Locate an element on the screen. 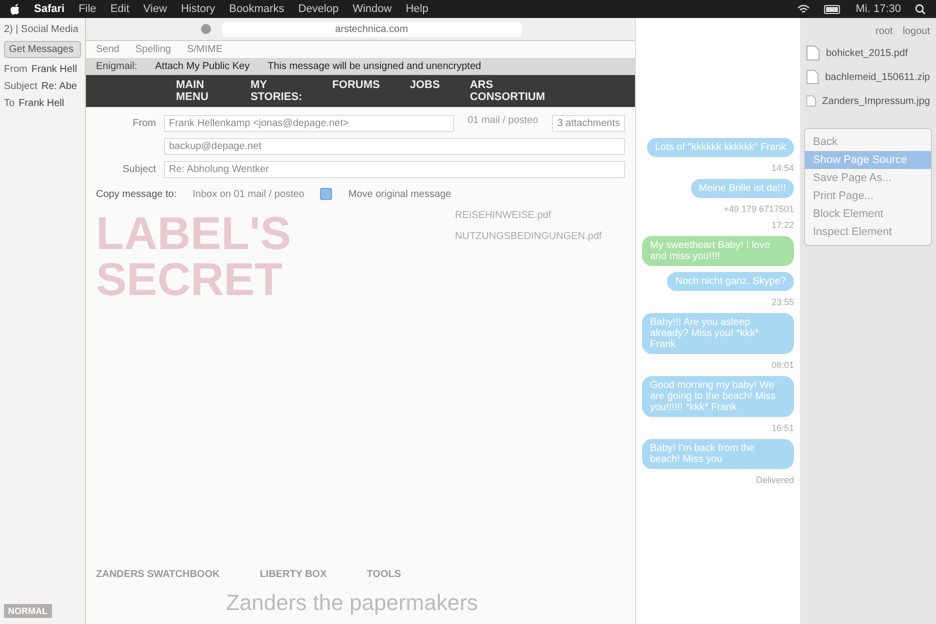  tagline: Zanders the papermakers is located at coordinates (352, 603).